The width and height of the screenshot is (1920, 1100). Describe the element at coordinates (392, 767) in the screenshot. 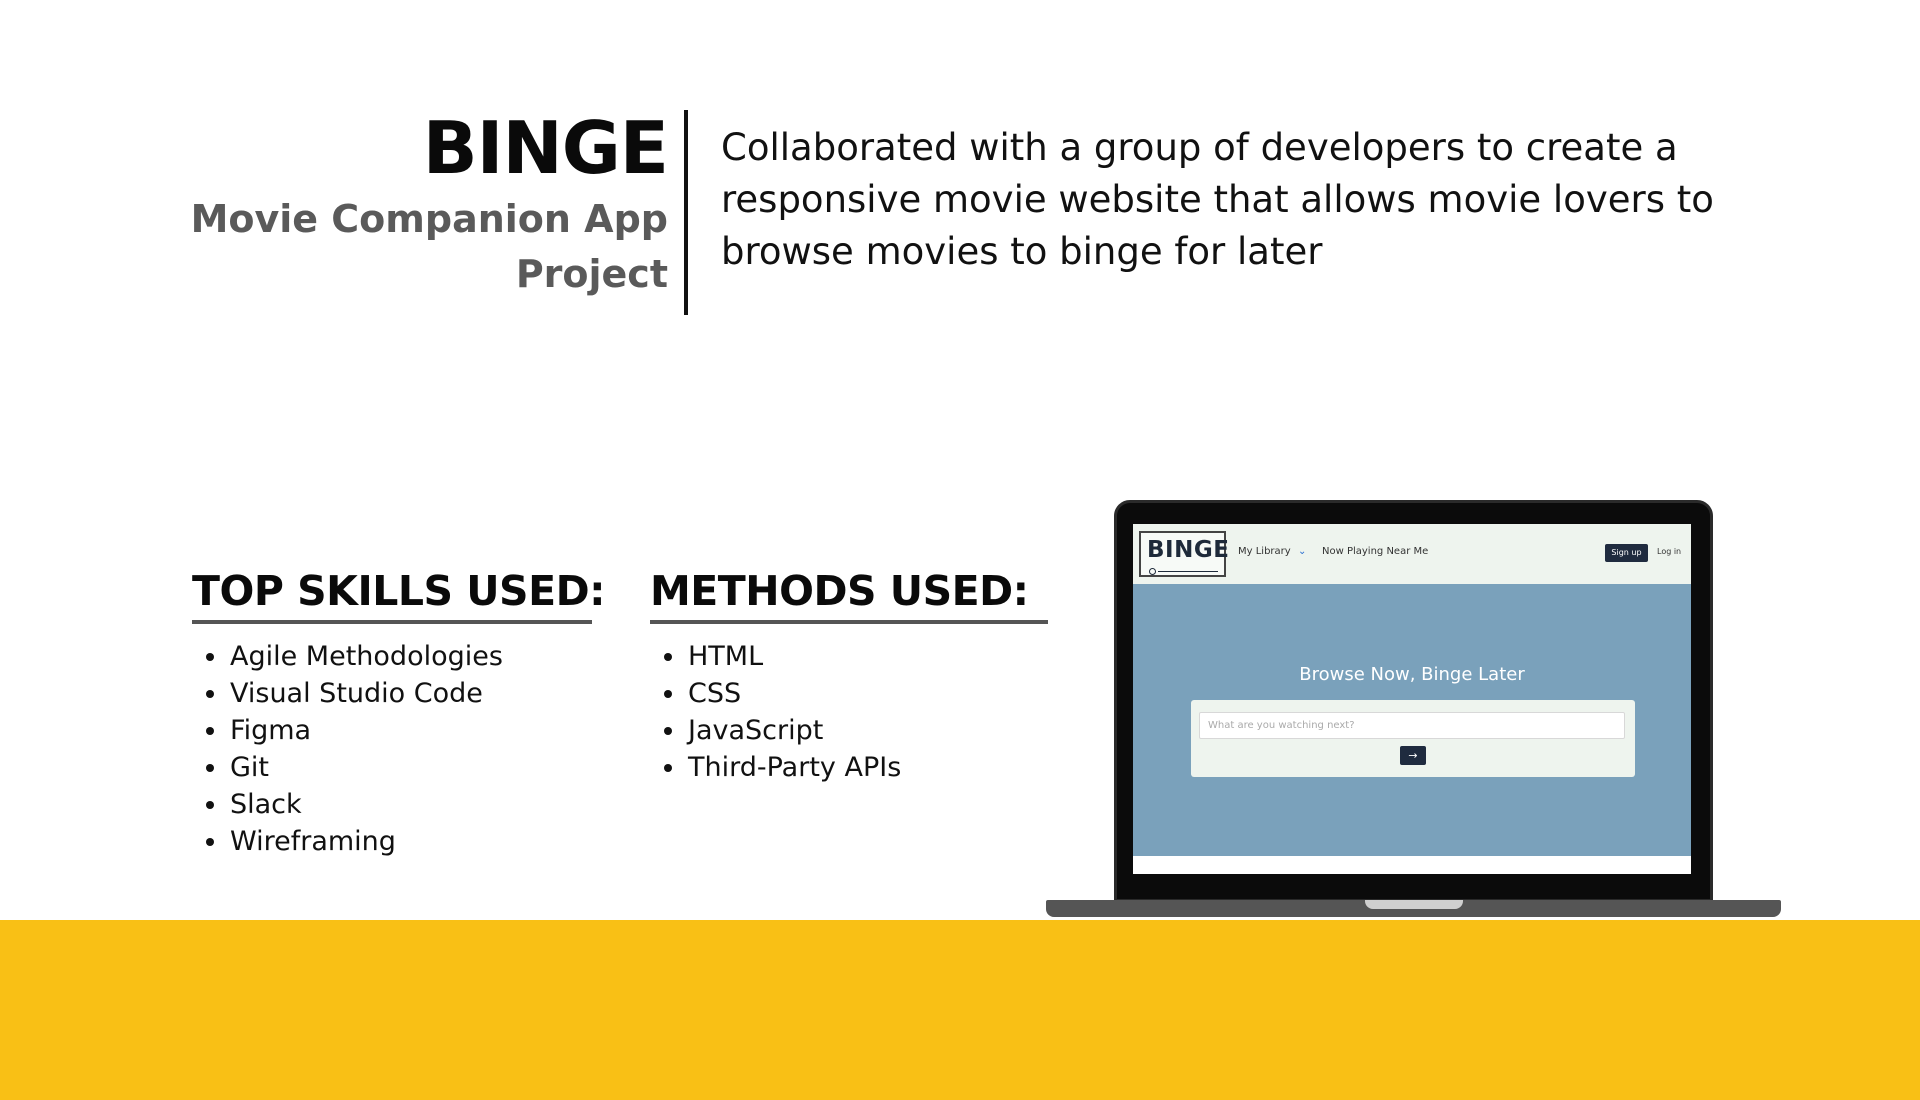

I see `skill-item: Git` at that location.